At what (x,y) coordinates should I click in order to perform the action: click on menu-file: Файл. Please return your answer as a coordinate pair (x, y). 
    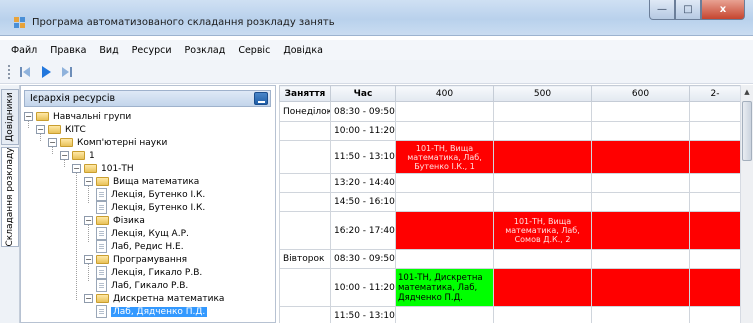
    Looking at the image, I should click on (24, 50).